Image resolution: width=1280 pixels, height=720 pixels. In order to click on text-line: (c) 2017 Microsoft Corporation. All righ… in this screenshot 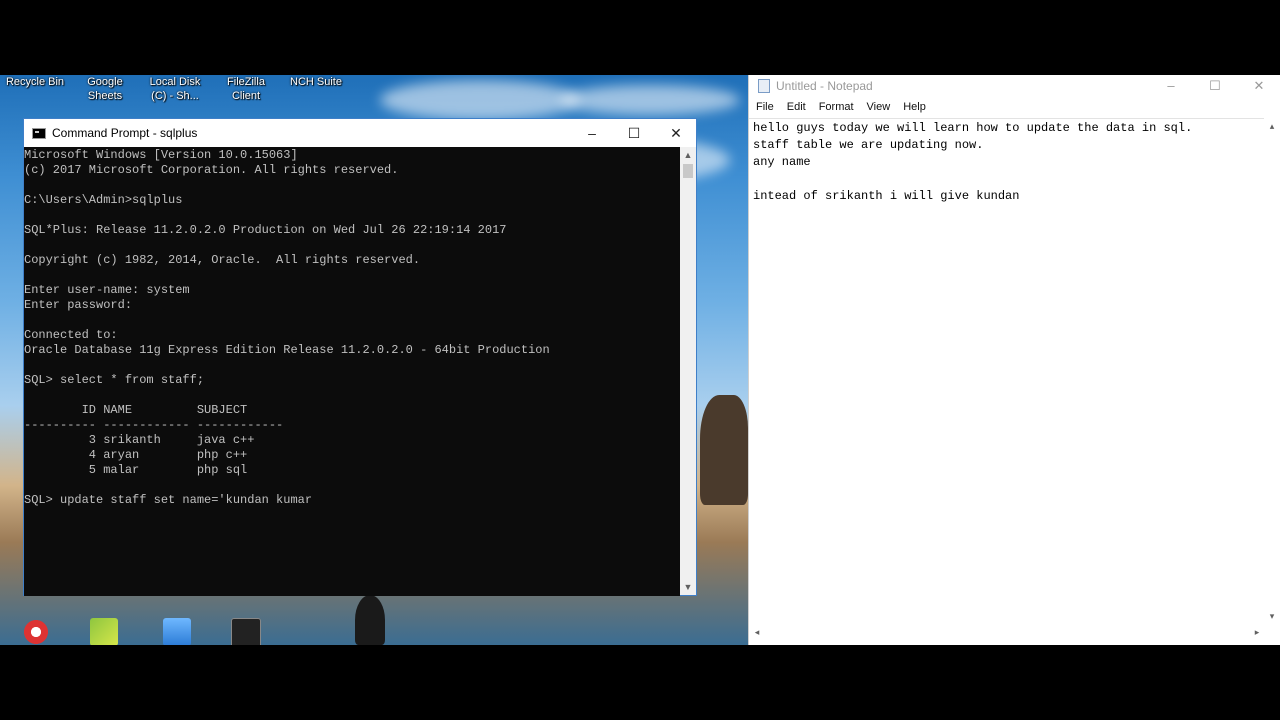, I will do `click(211, 170)`.